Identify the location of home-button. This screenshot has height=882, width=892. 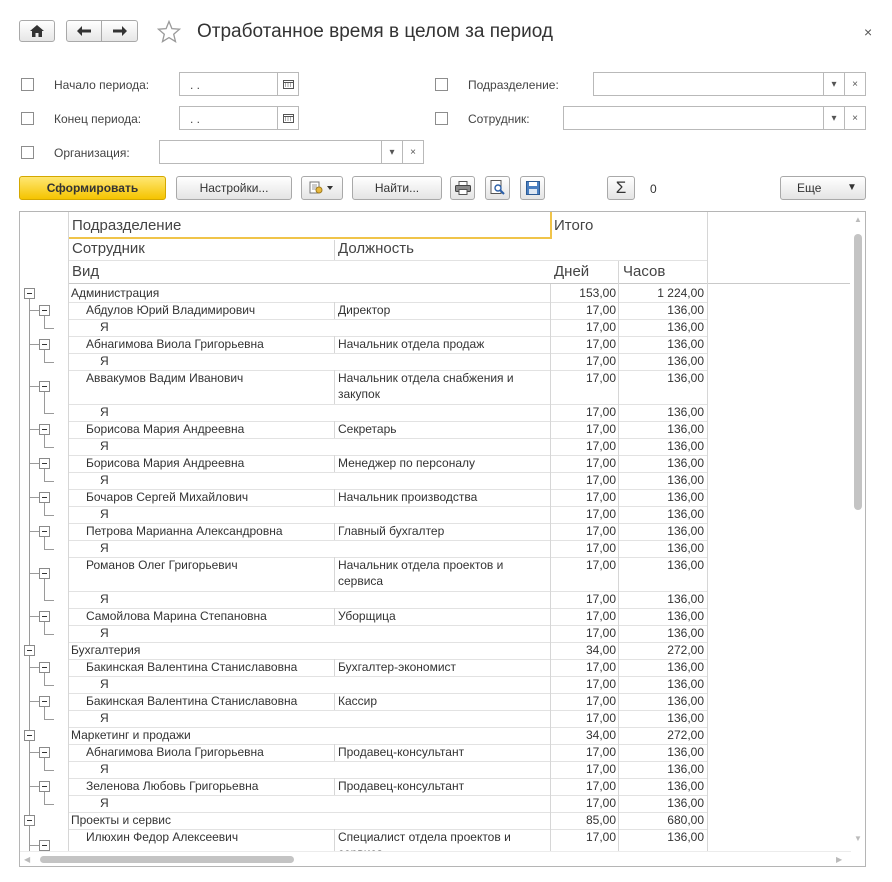
(37, 31).